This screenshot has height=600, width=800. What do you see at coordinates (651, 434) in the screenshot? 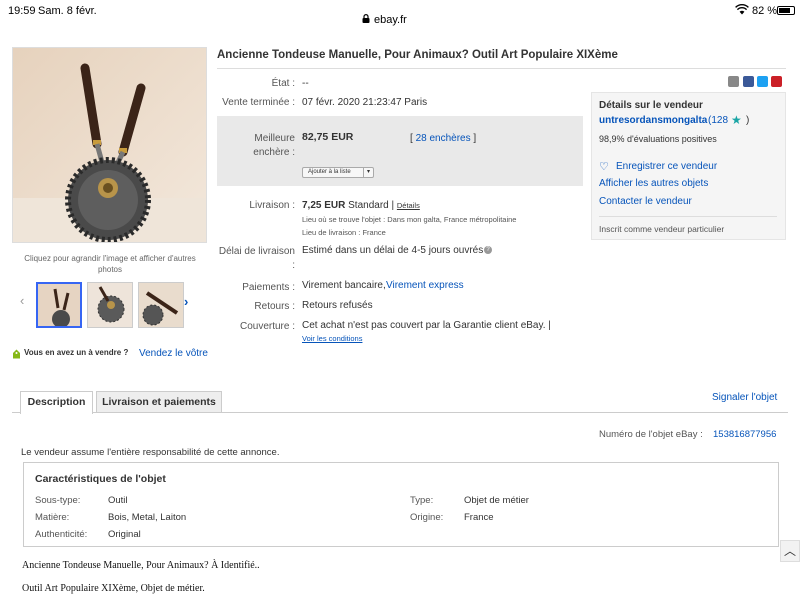
I see `item-number-label: Numéro de l'objet eBay :` at bounding box center [651, 434].